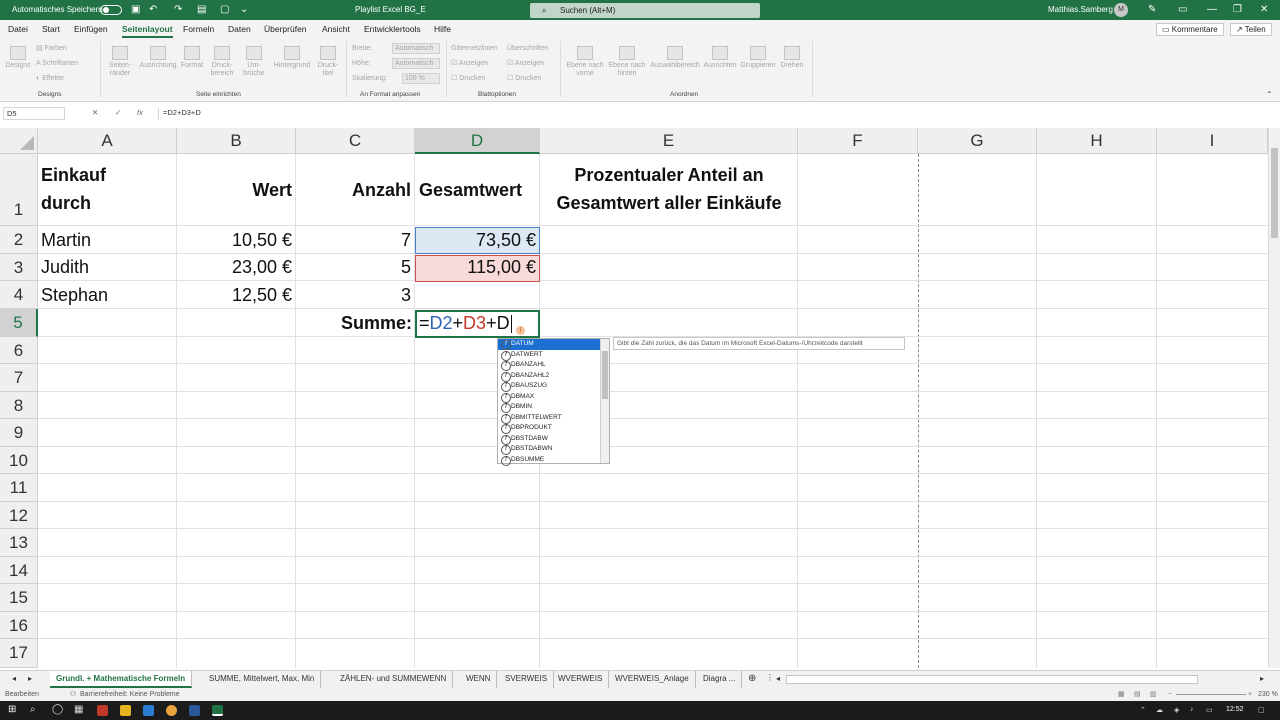 The image size is (1280, 720). I want to click on volume-icon: ♪, so click(1192, 709).